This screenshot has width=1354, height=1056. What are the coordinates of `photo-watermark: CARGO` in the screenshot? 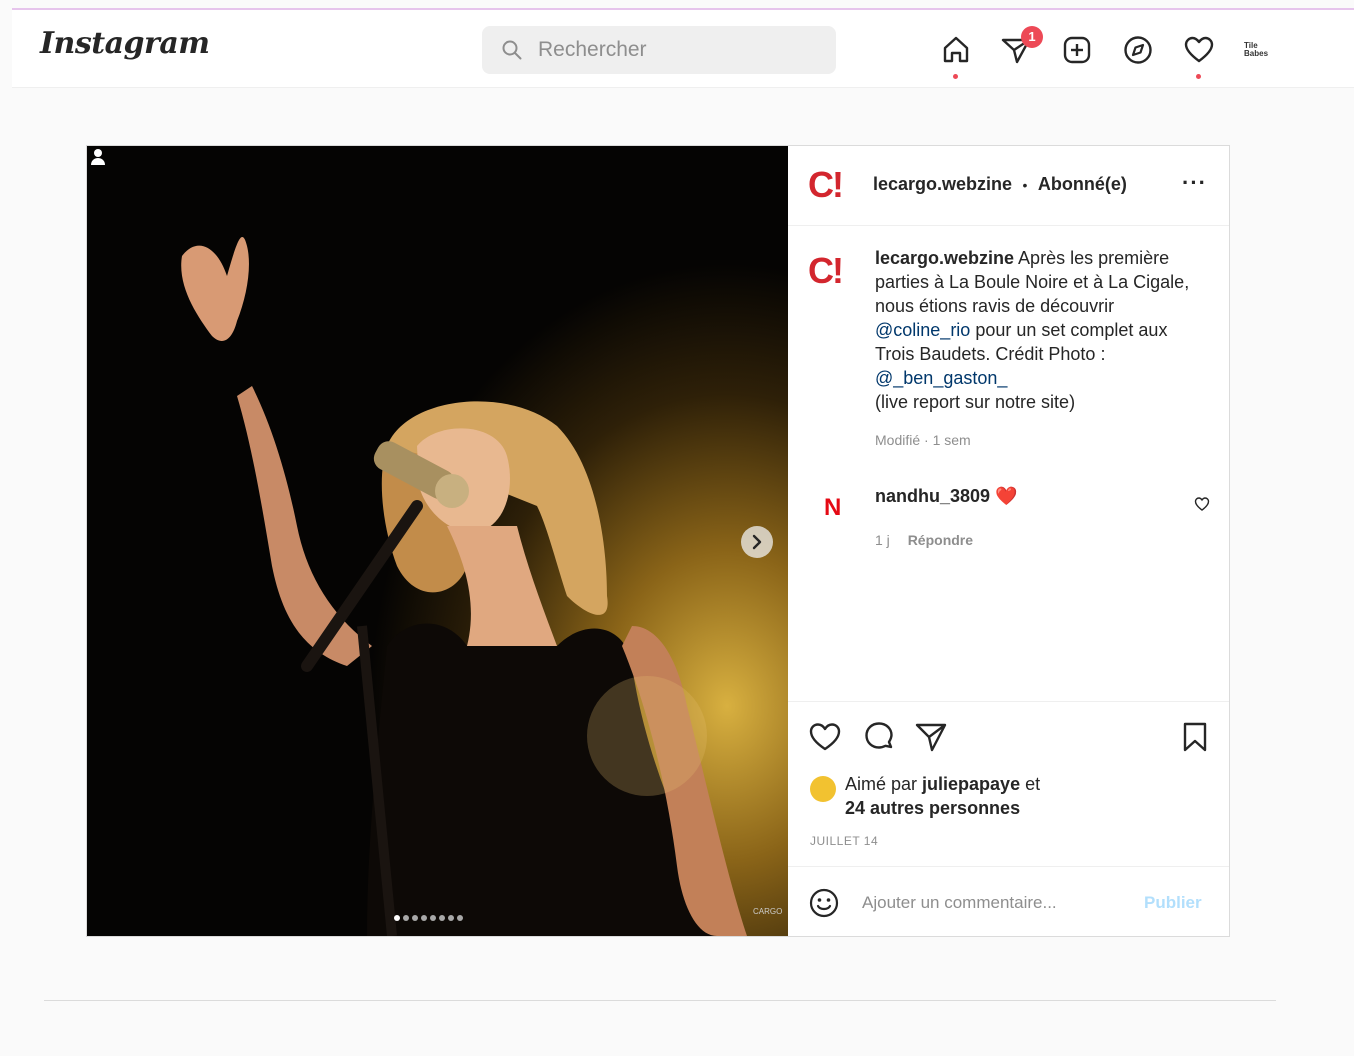 It's located at (768, 911).